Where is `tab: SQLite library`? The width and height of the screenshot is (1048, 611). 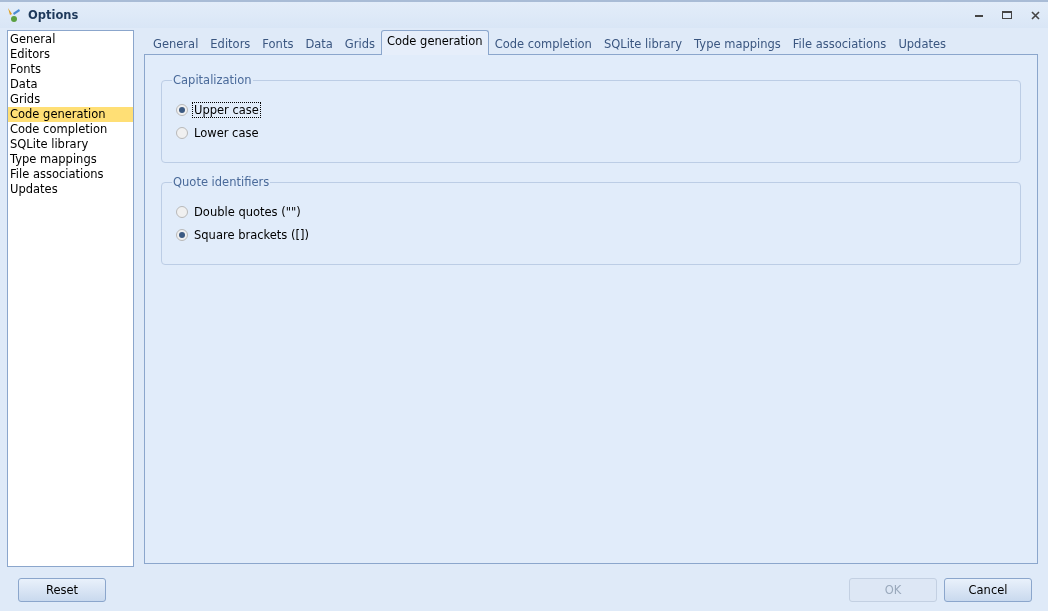 tab: SQLite library is located at coordinates (643, 44).